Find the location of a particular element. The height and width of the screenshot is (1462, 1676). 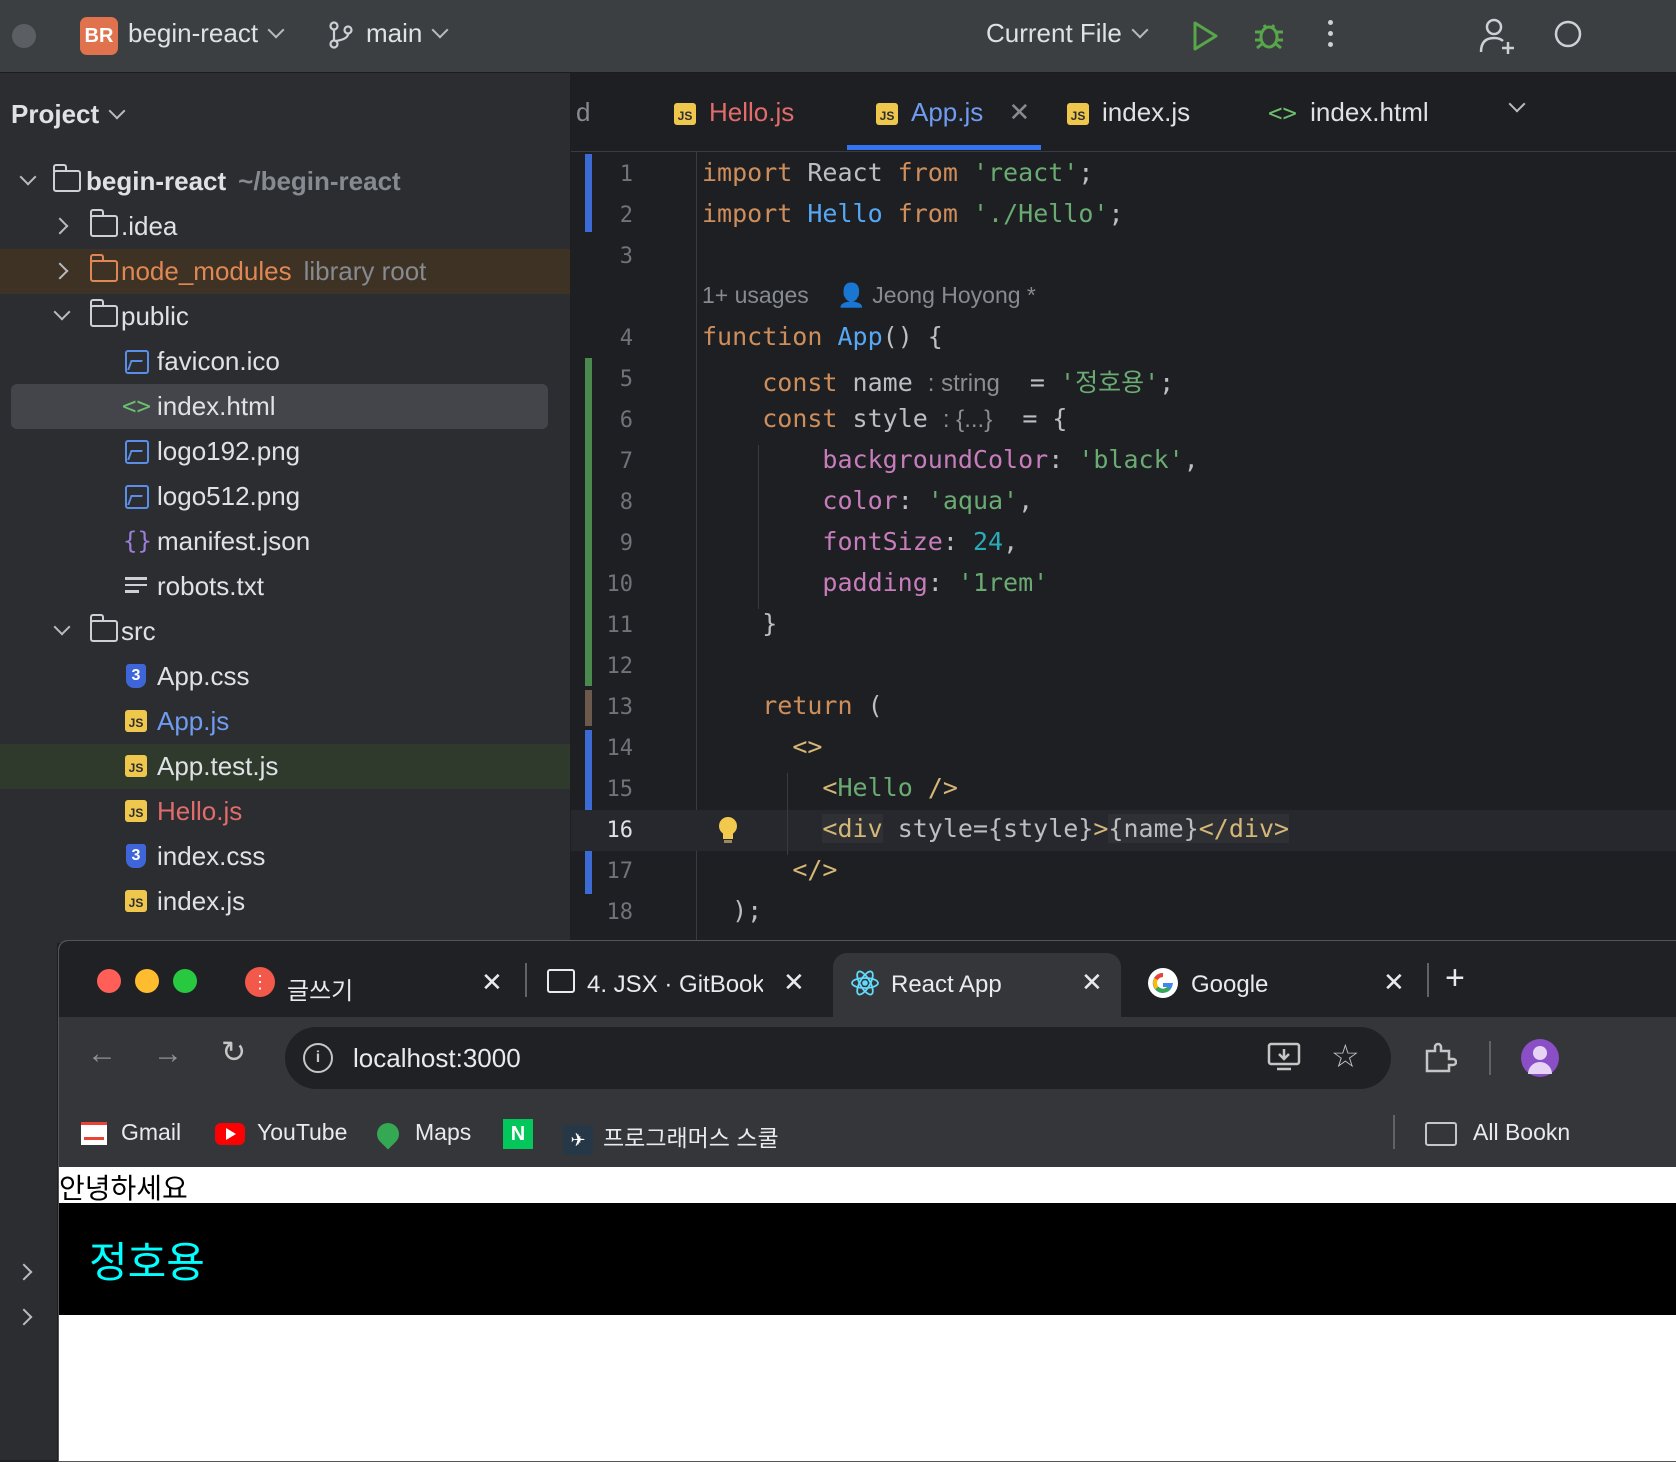

line-number: 2 is located at coordinates (626, 215).